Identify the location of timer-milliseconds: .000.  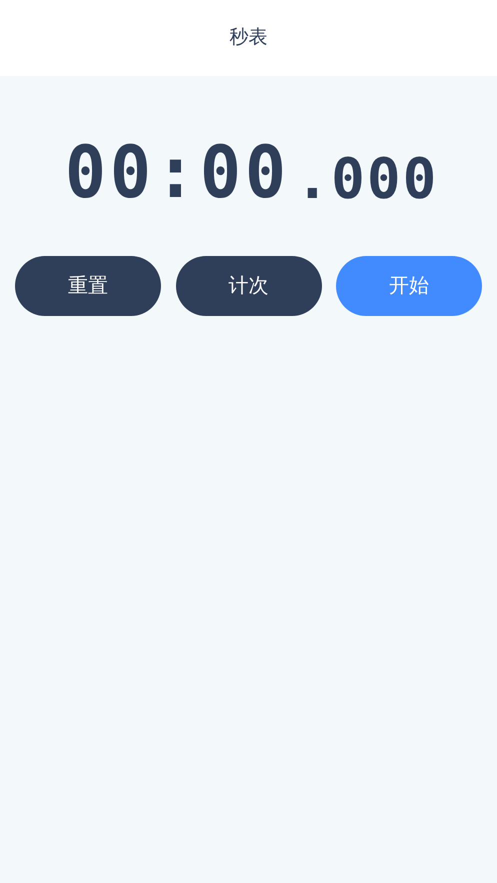
(366, 180).